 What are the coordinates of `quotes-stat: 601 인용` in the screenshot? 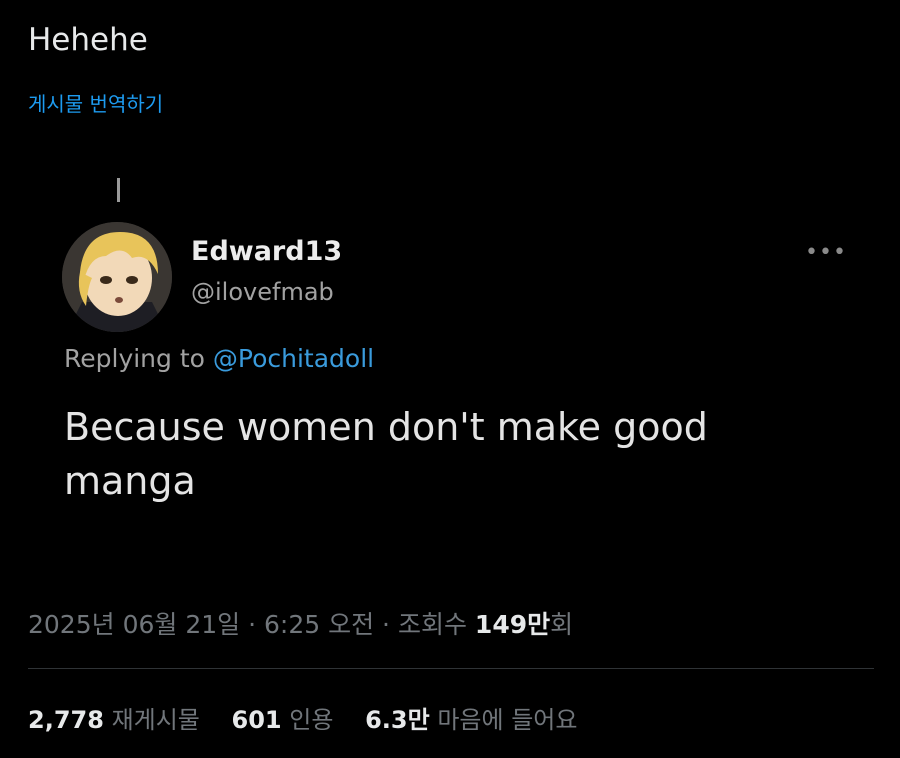 It's located at (283, 717).